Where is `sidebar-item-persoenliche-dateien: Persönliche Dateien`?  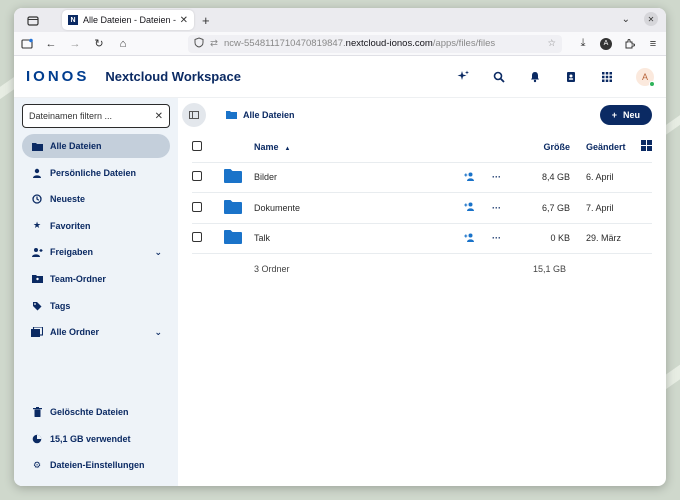
sidebar-item-persoenliche-dateien: Persönliche Dateien is located at coordinates (96, 173).